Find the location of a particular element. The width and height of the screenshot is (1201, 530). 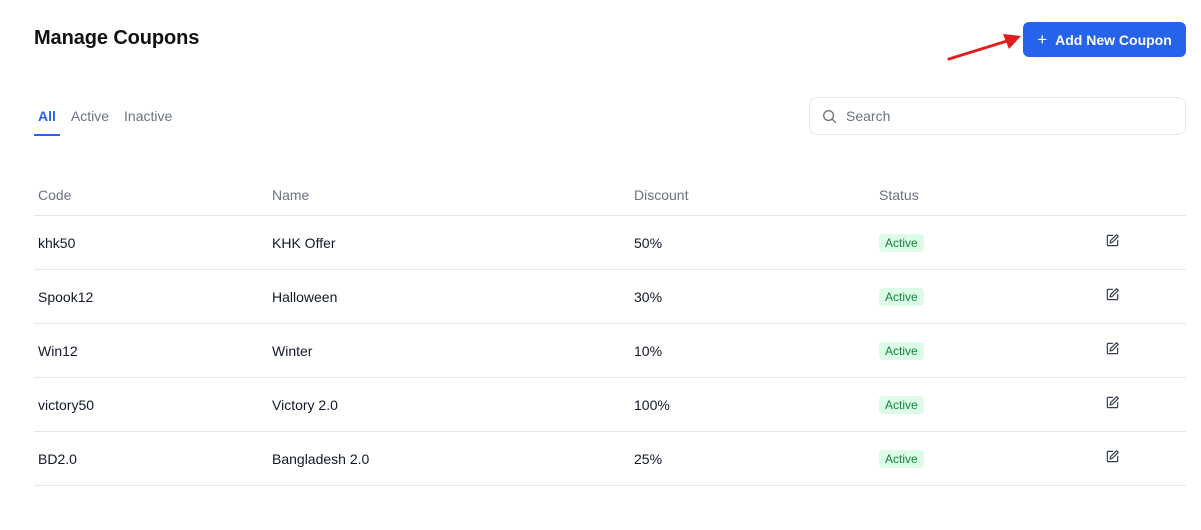

tab-active: Active is located at coordinates (90, 121).